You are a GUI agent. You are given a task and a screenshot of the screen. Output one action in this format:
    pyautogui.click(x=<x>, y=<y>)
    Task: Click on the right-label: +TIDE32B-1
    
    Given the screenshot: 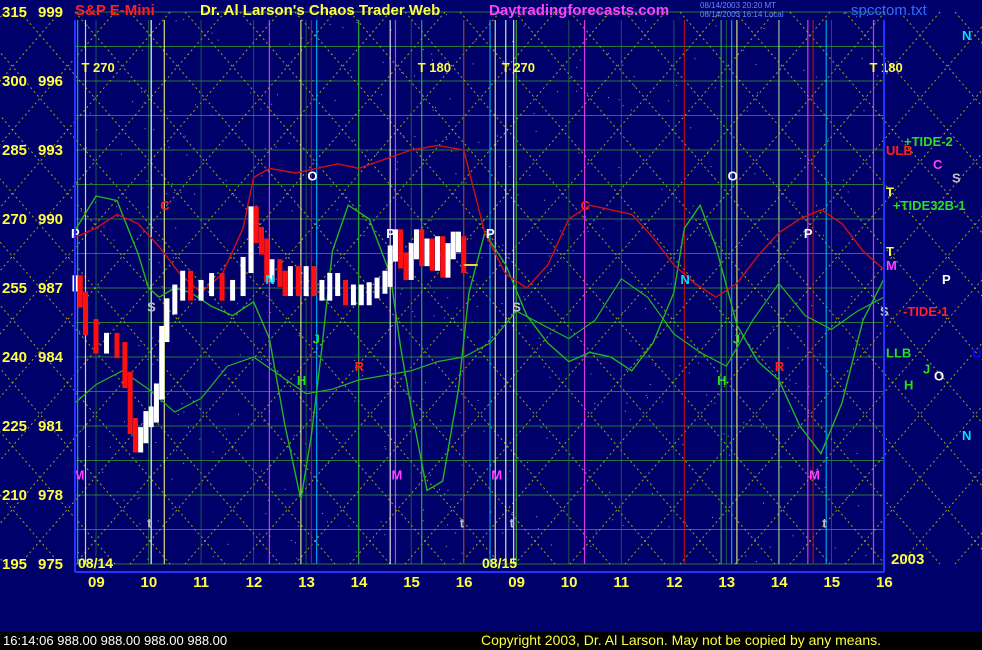 What is the action you would take?
    pyautogui.click(x=929, y=205)
    